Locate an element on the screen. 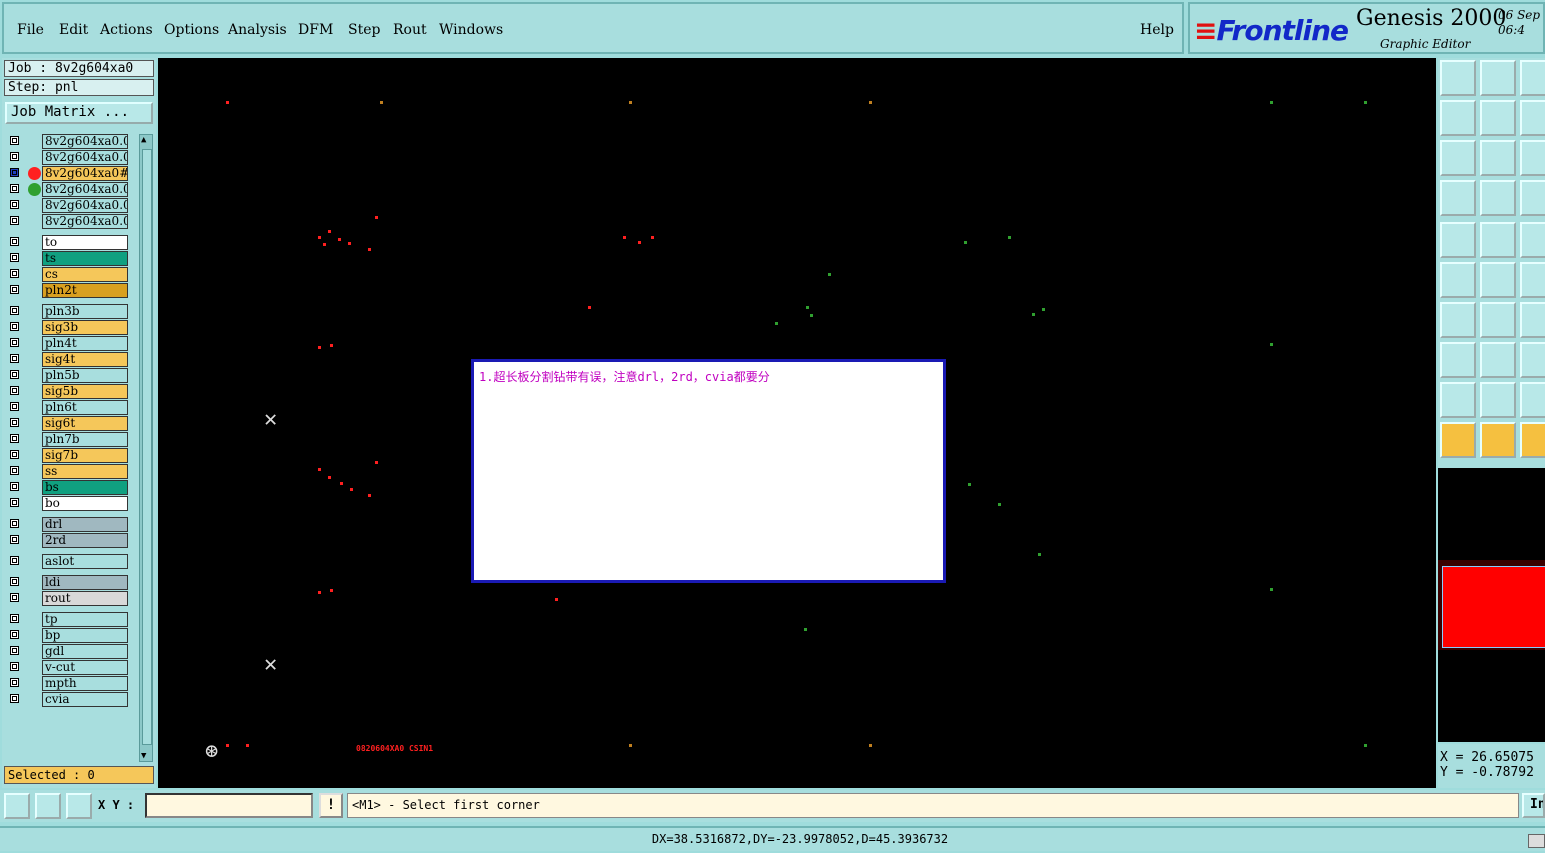 The image size is (1545, 853). layer-row: sig5b is located at coordinates (67, 391).